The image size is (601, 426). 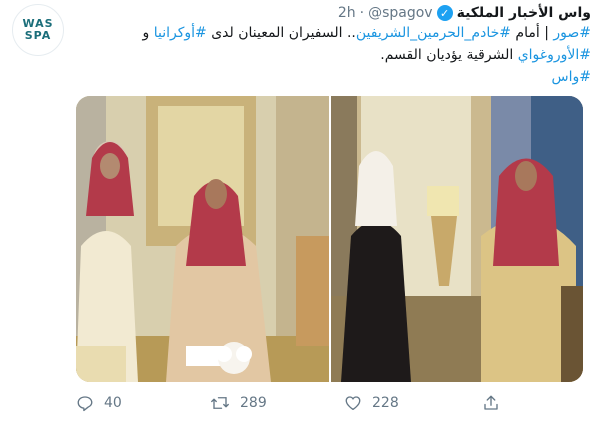 What do you see at coordinates (491, 402) in the screenshot?
I see `share-icon` at bounding box center [491, 402].